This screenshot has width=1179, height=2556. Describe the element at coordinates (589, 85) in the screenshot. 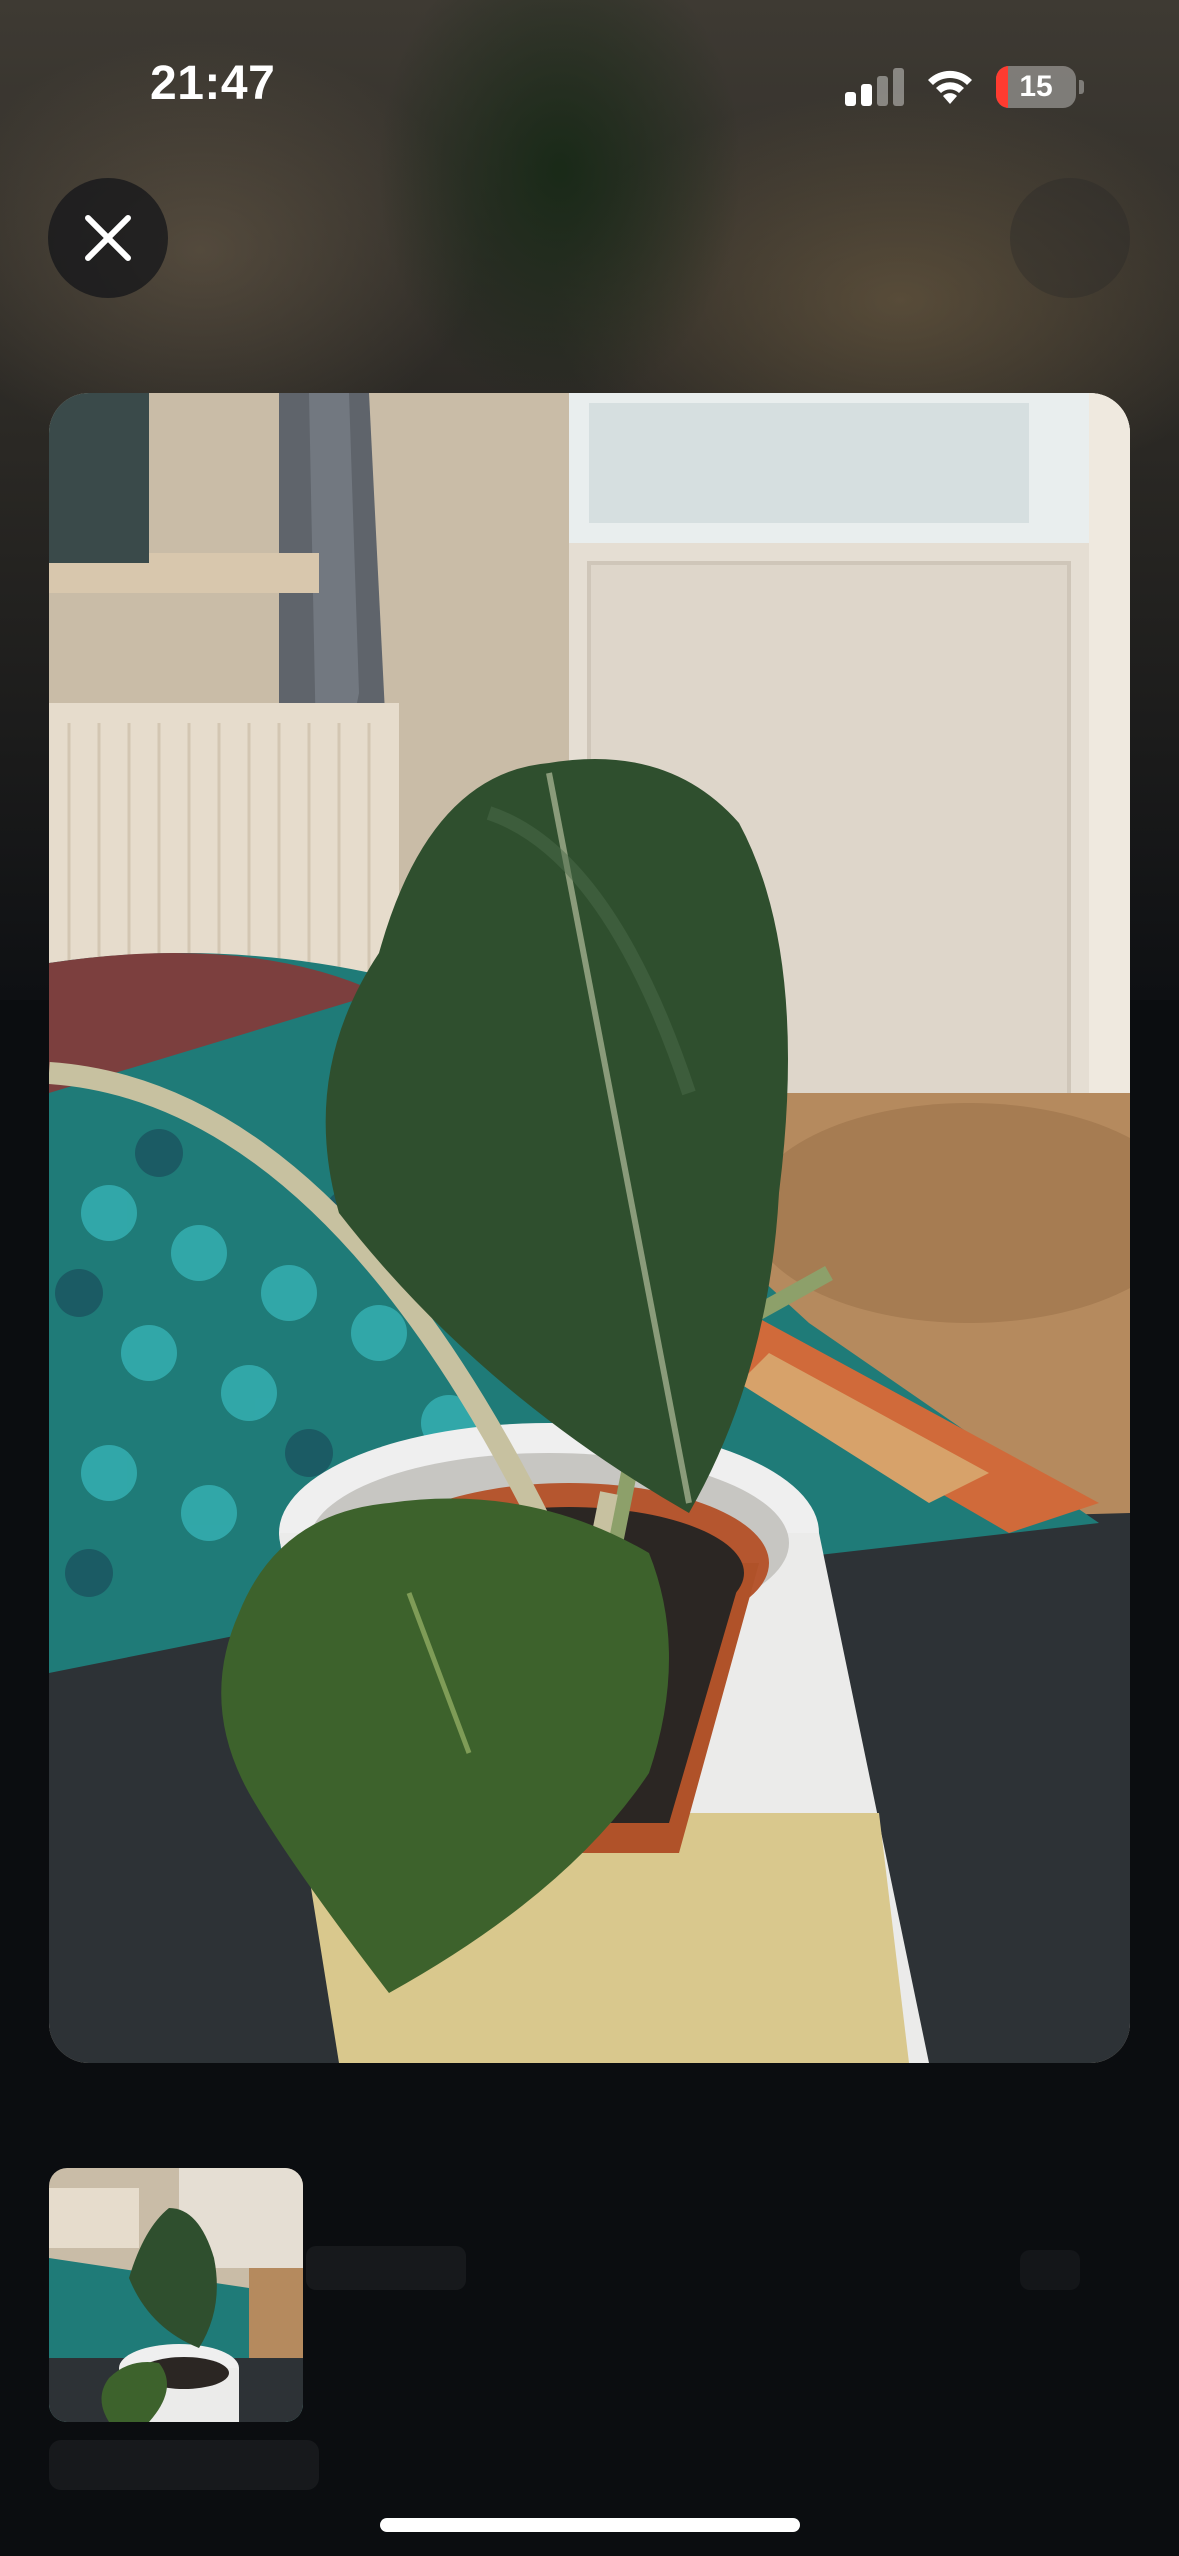

I see `status-bar: 21:47 15` at that location.